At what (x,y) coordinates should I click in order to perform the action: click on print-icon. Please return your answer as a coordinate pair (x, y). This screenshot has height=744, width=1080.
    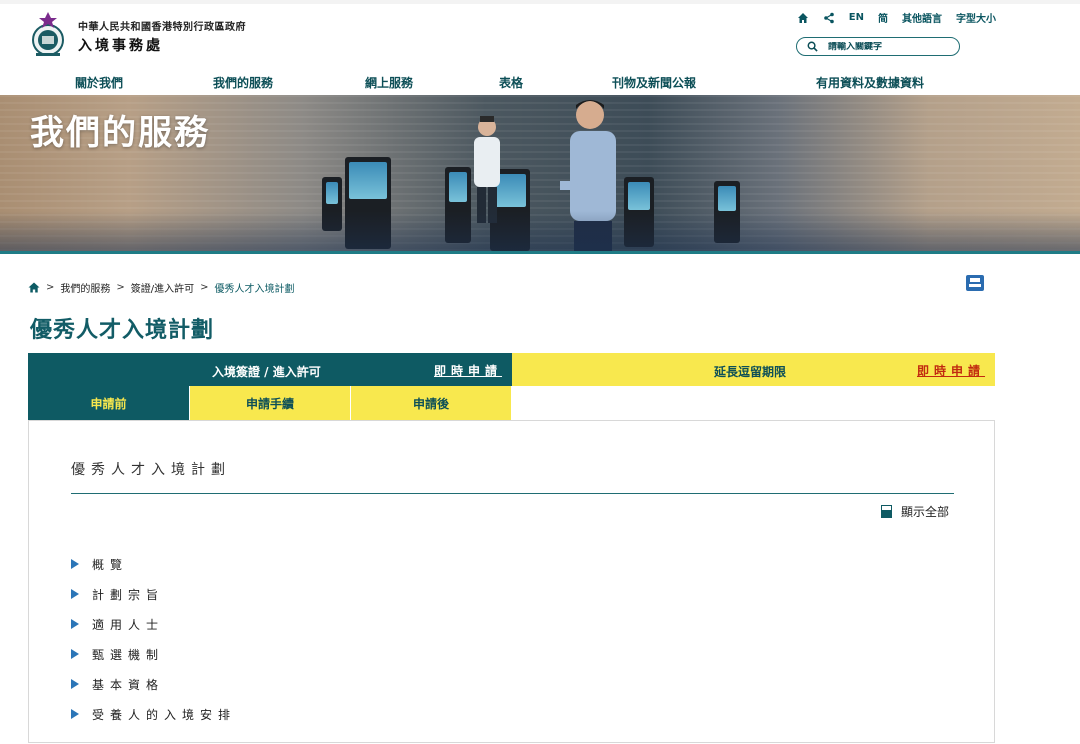
    Looking at the image, I should click on (975, 283).